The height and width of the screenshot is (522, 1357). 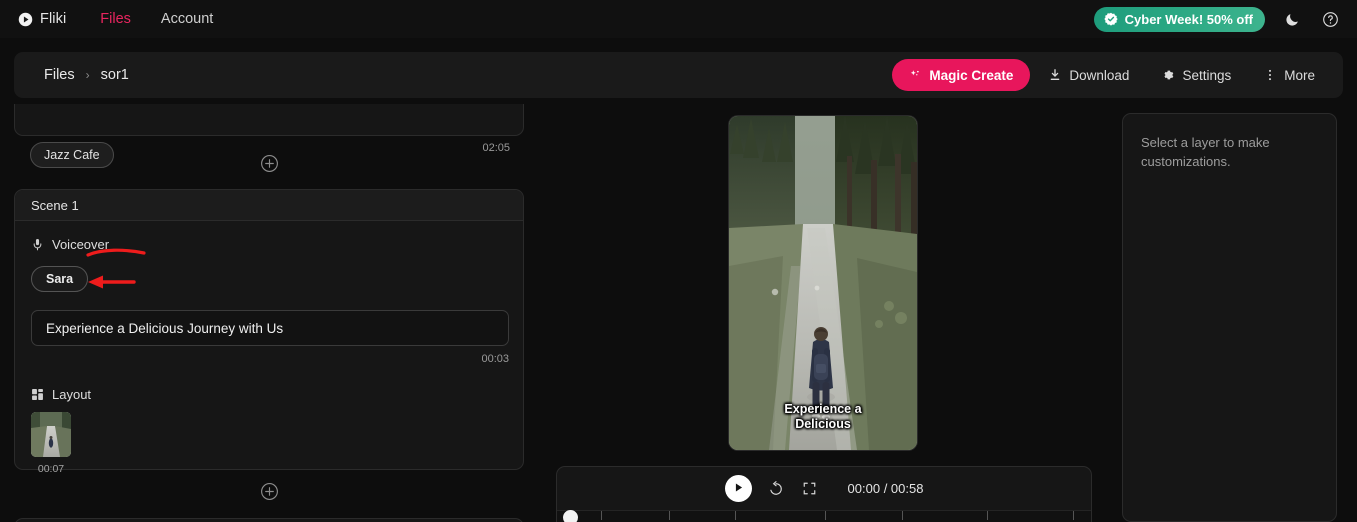 I want to click on nav-link-files: Files, so click(x=115, y=19).